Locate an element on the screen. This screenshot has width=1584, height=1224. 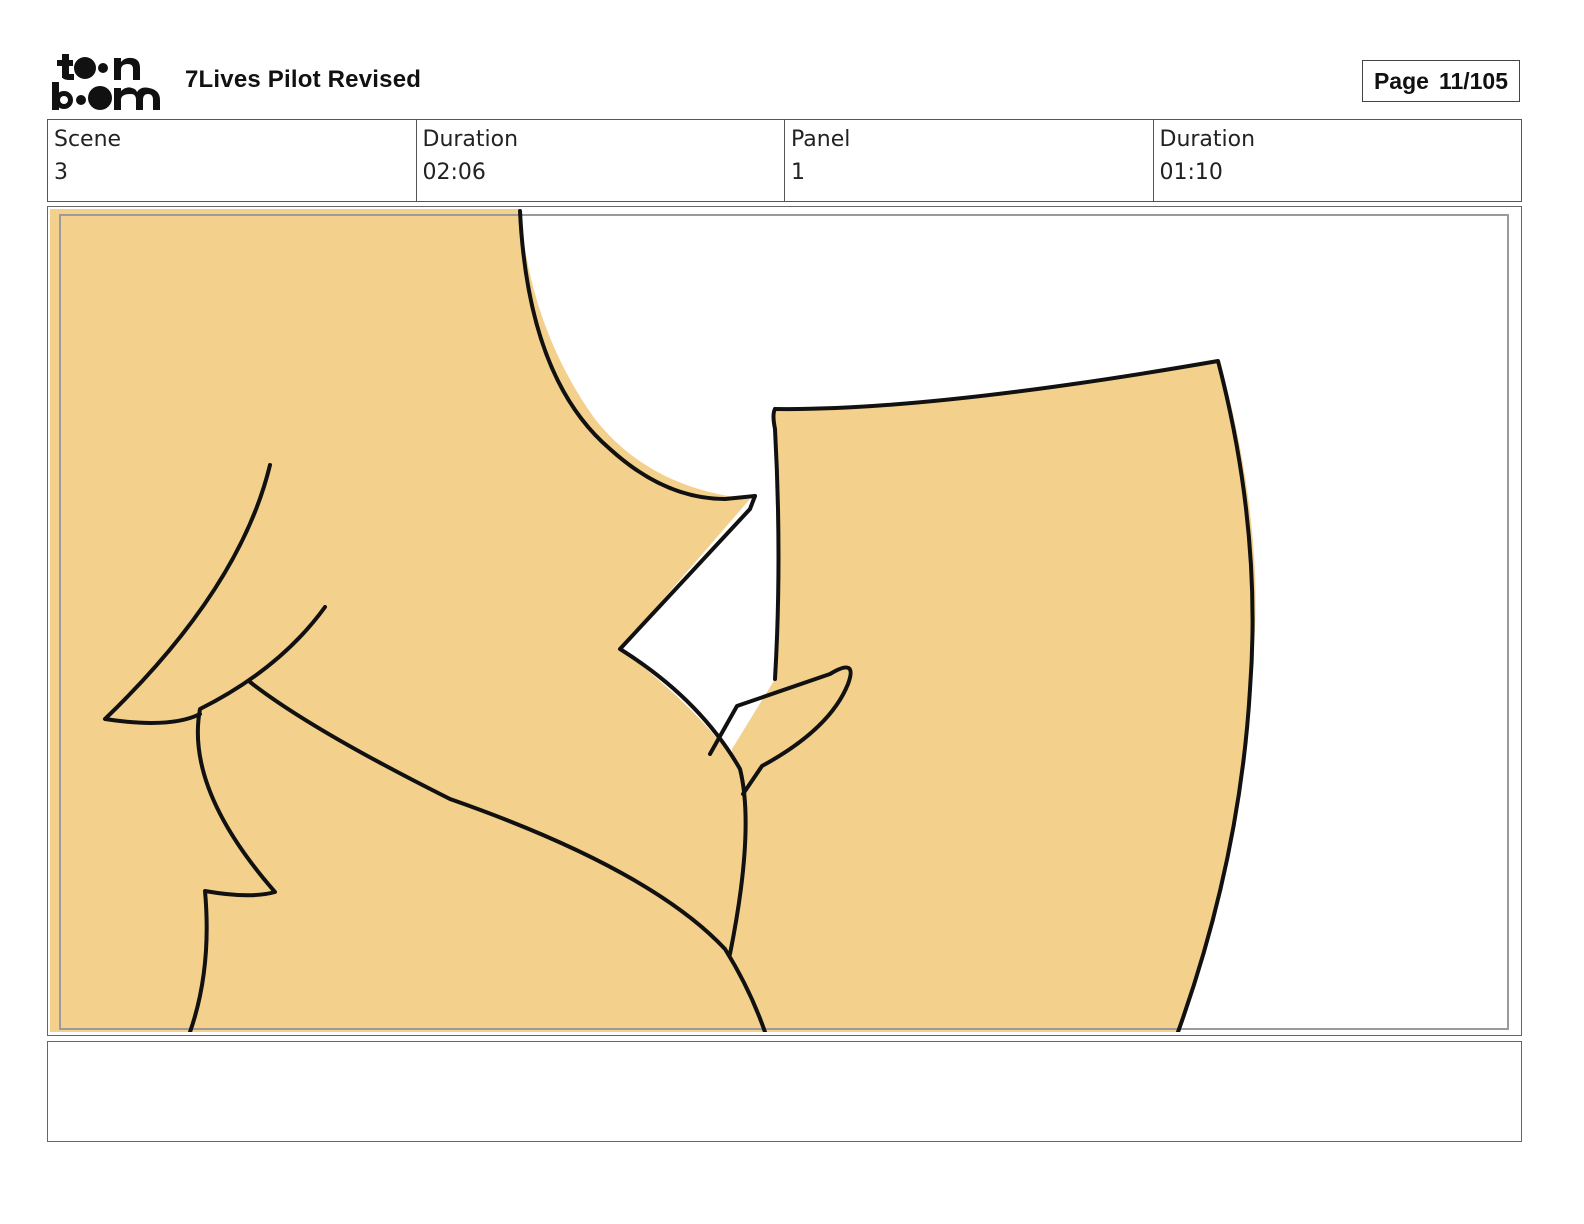
document-title: 7Lives Pilot Revised is located at coordinates (303, 79).